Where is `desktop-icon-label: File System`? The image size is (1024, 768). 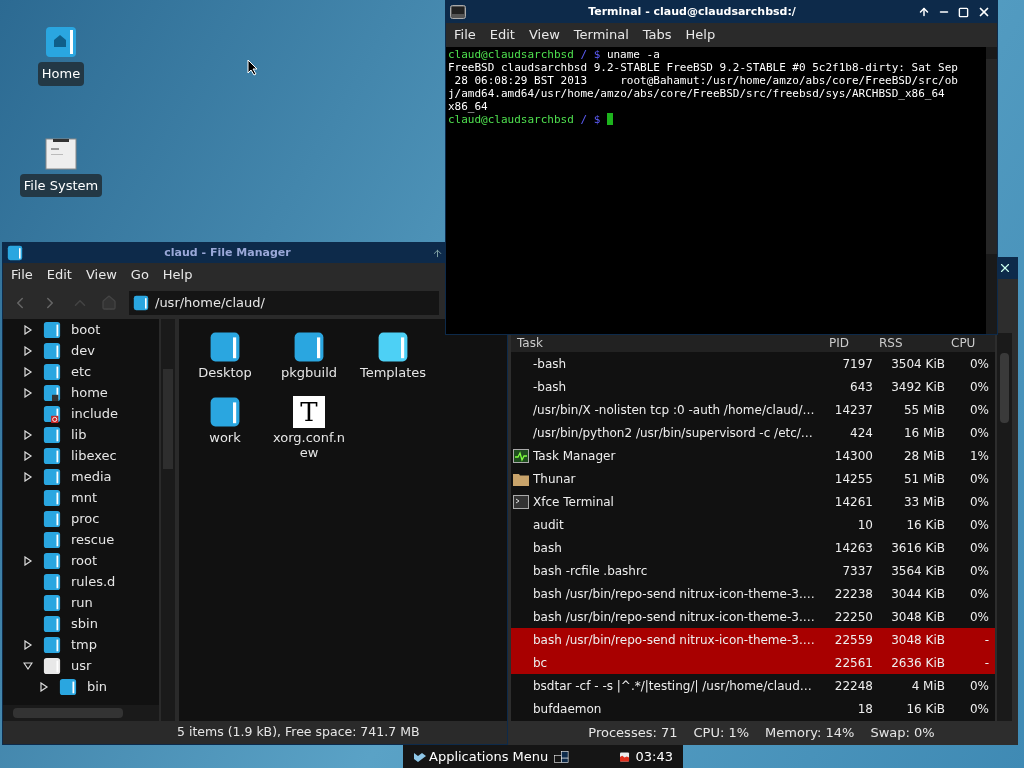
desktop-icon-label: File System is located at coordinates (61, 185).